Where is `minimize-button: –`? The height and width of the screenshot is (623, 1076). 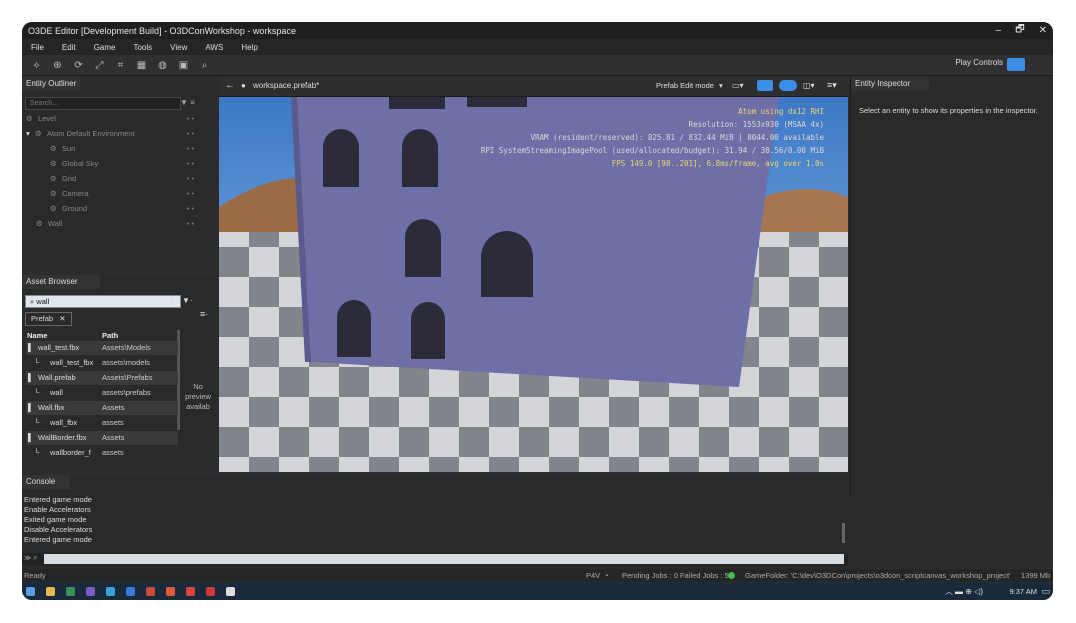
minimize-button: – is located at coordinates (999, 30).